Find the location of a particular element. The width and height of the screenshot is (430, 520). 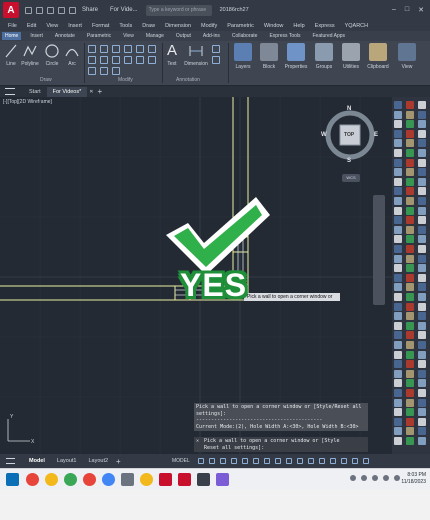

ortho-icon is located at coordinates (222, 461).